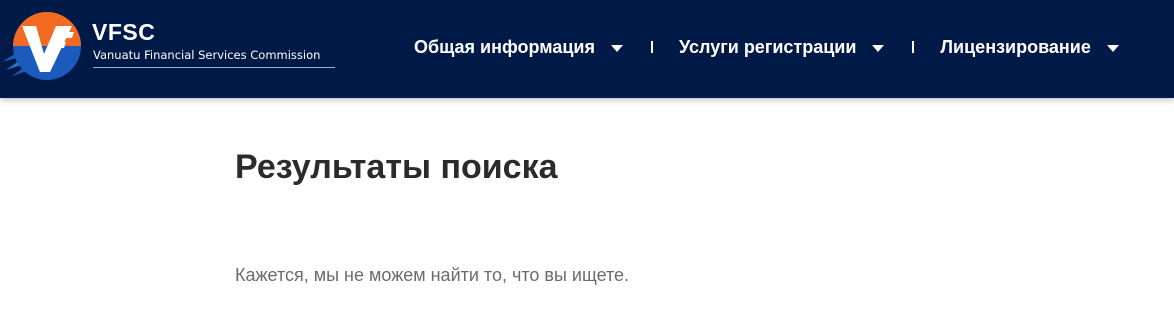 Image resolution: width=1174 pixels, height=313 pixels. Describe the element at coordinates (214, 67) in the screenshot. I see `logo-underline` at that location.